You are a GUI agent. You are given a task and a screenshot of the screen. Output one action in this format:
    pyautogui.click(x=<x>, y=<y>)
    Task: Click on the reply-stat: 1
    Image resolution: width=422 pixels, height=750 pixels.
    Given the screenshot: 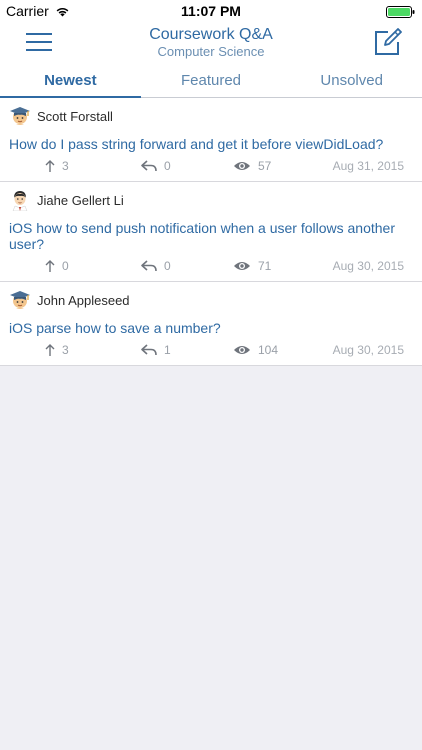 What is the action you would take?
    pyautogui.click(x=156, y=350)
    